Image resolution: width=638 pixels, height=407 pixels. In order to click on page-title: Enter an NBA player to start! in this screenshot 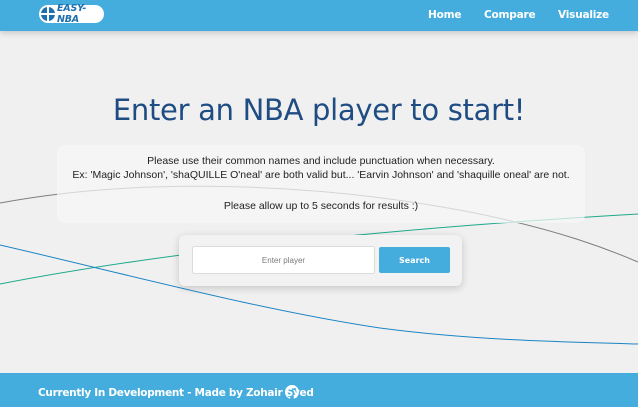, I will do `click(319, 110)`.